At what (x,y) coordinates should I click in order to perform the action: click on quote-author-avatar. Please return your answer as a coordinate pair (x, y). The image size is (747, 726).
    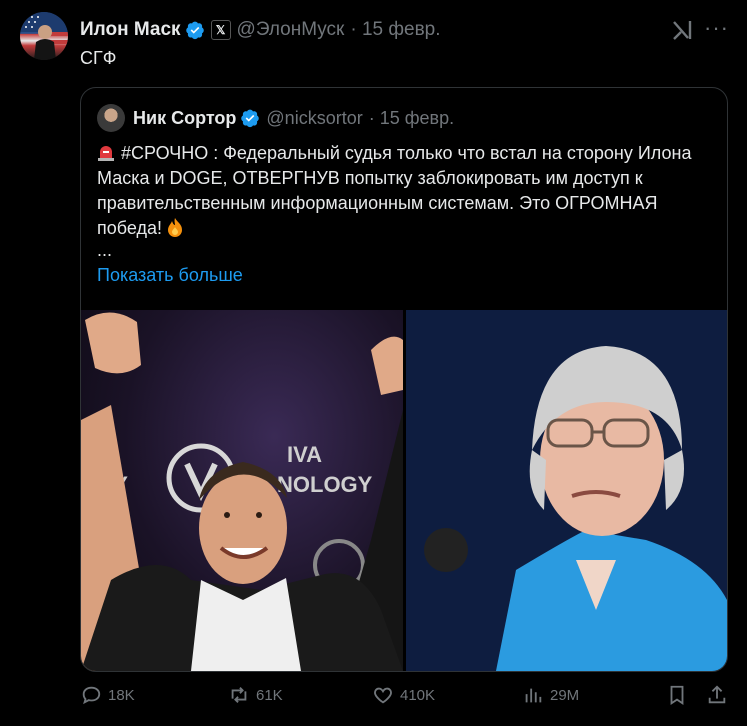
    Looking at the image, I should click on (111, 118).